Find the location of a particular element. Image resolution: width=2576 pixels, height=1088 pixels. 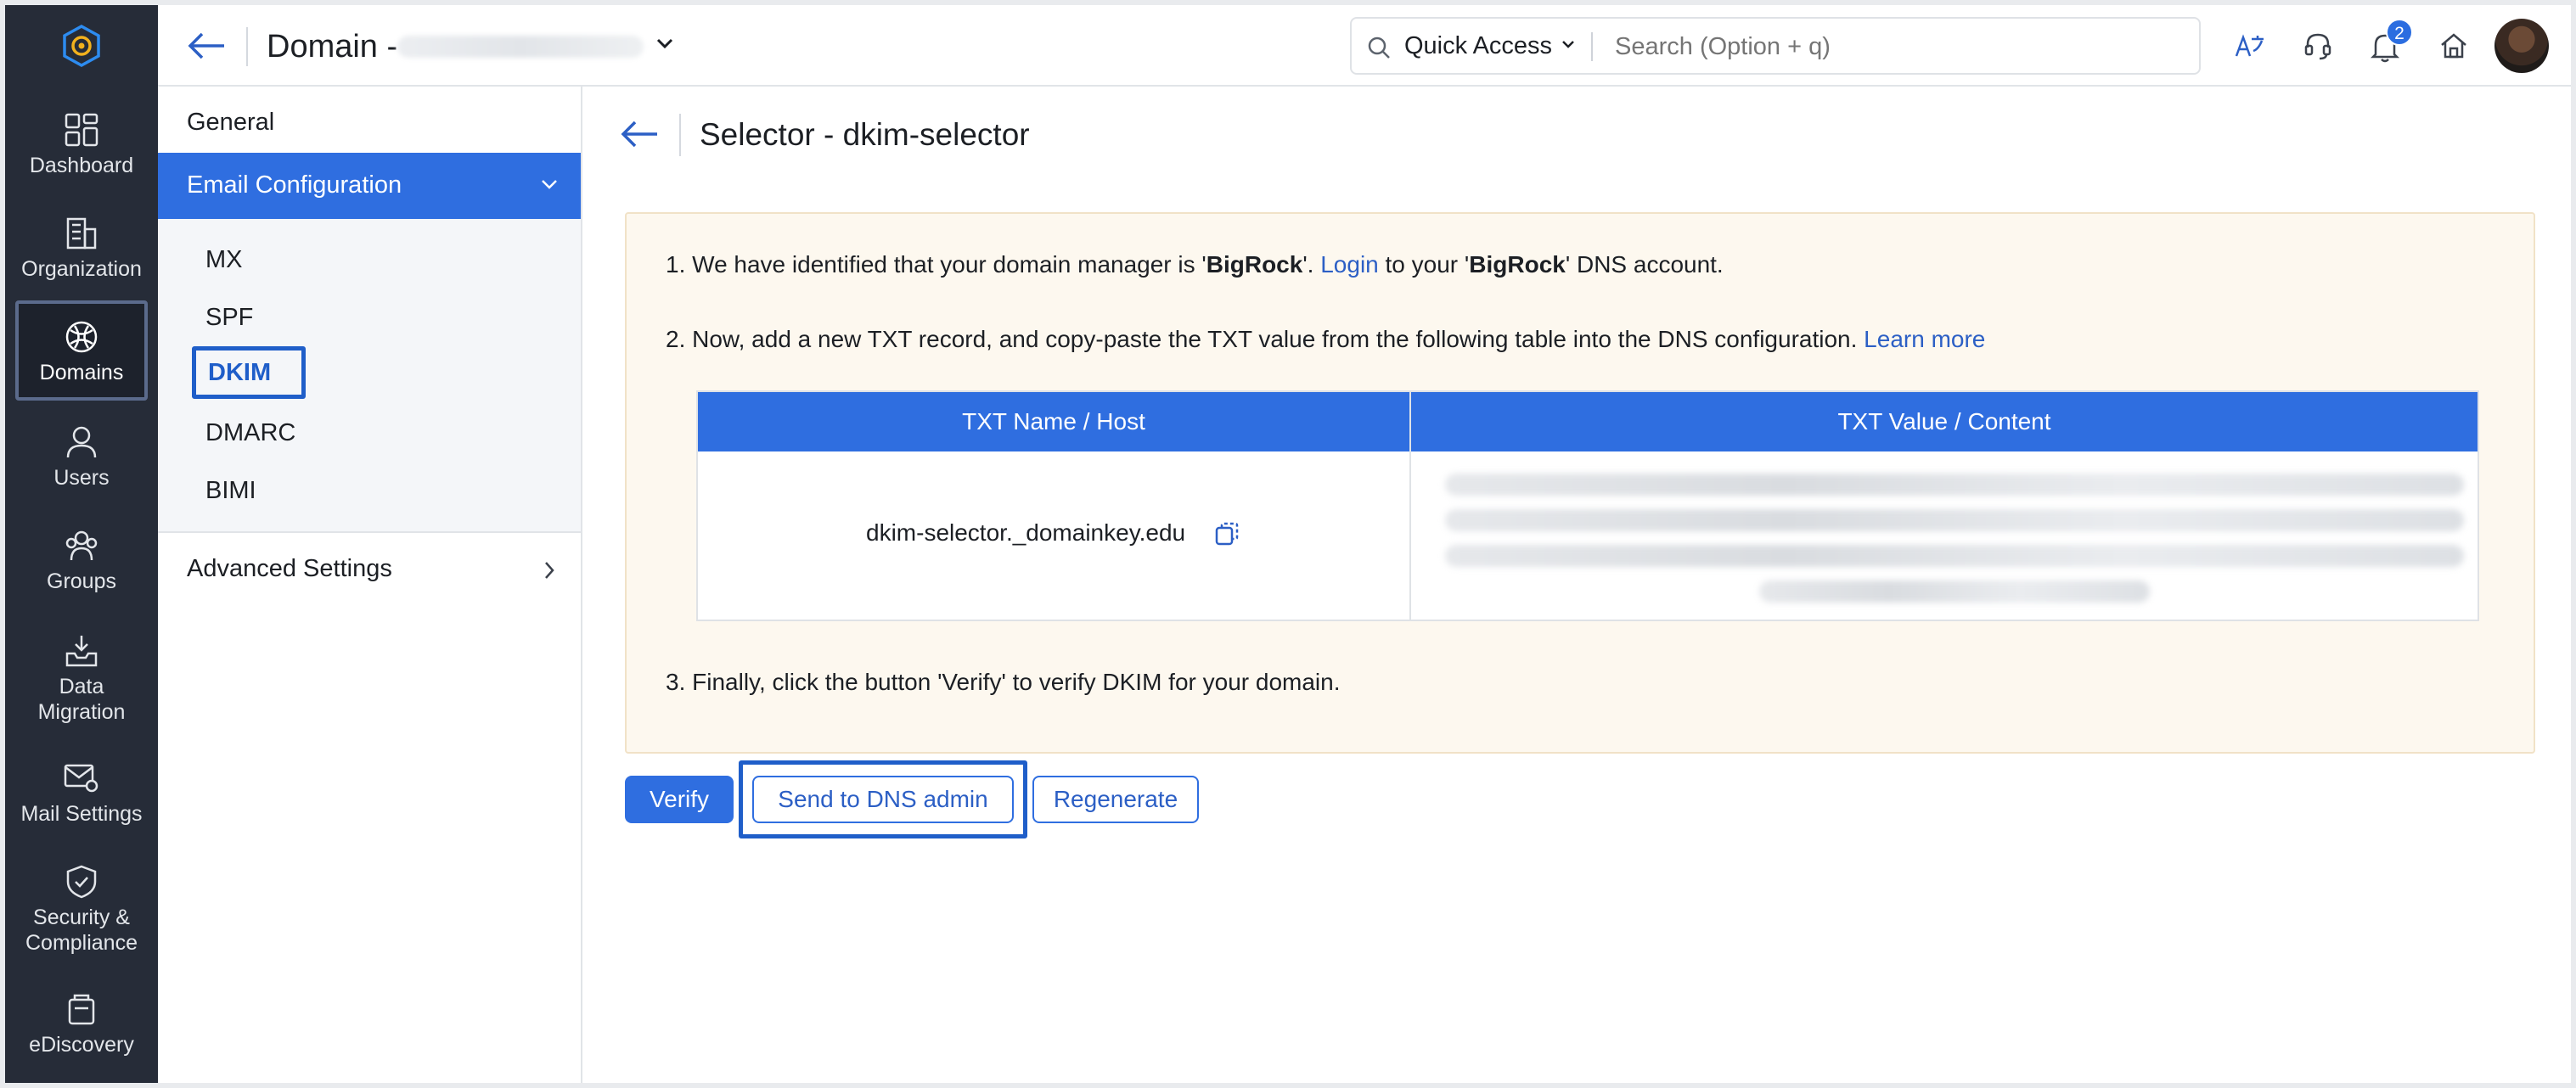

chevron-right-icon is located at coordinates (549, 570).